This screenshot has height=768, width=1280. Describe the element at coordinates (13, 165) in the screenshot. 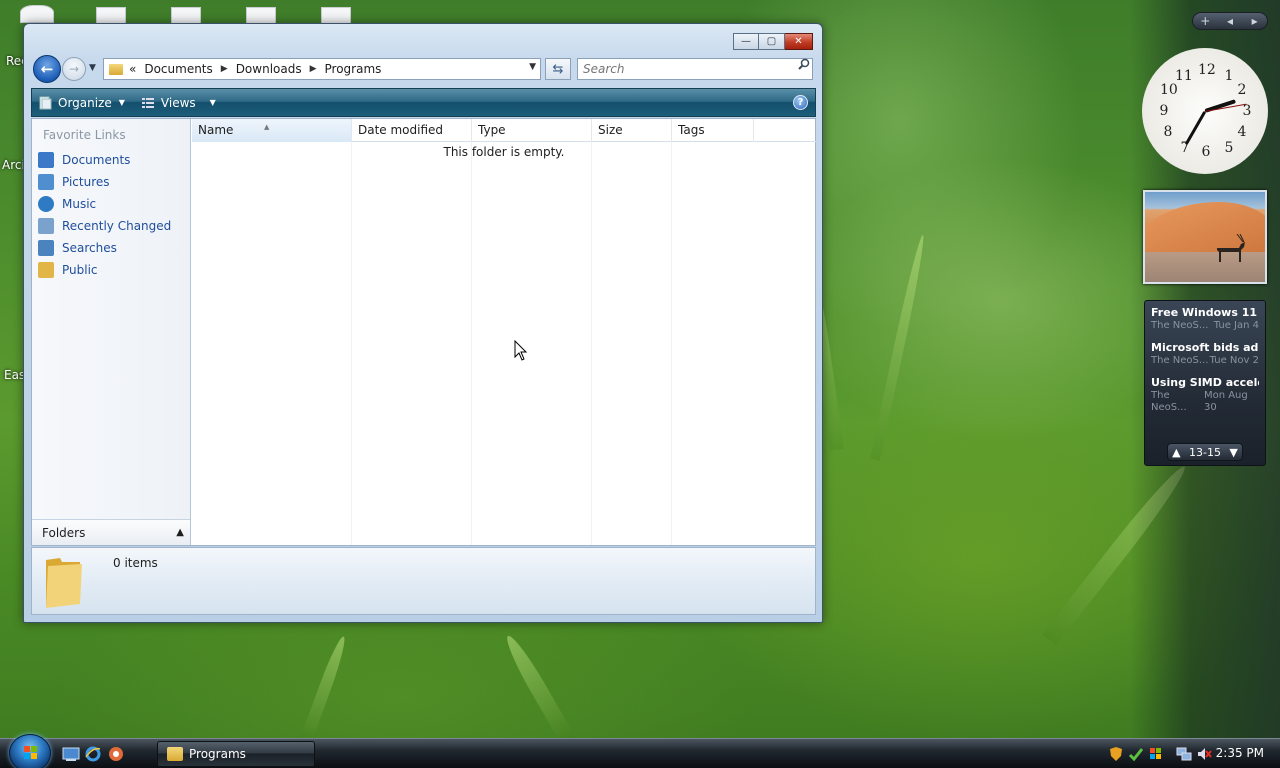

I see `desktop-icon-label: Arci` at that location.